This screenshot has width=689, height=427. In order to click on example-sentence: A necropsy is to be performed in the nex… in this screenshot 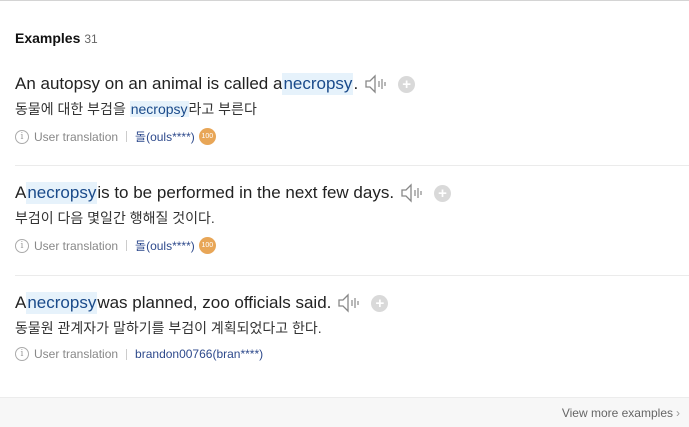, I will do `click(352, 193)`.